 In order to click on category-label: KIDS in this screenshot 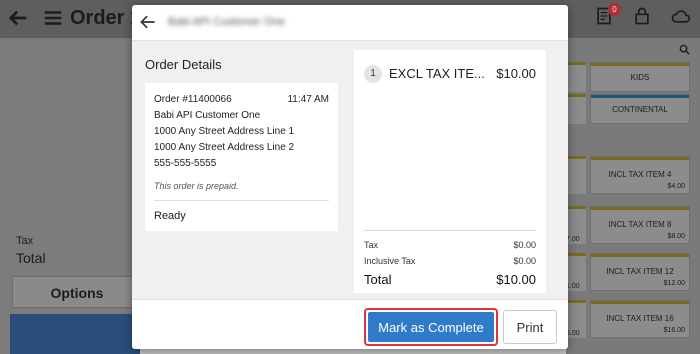, I will do `click(640, 77)`.